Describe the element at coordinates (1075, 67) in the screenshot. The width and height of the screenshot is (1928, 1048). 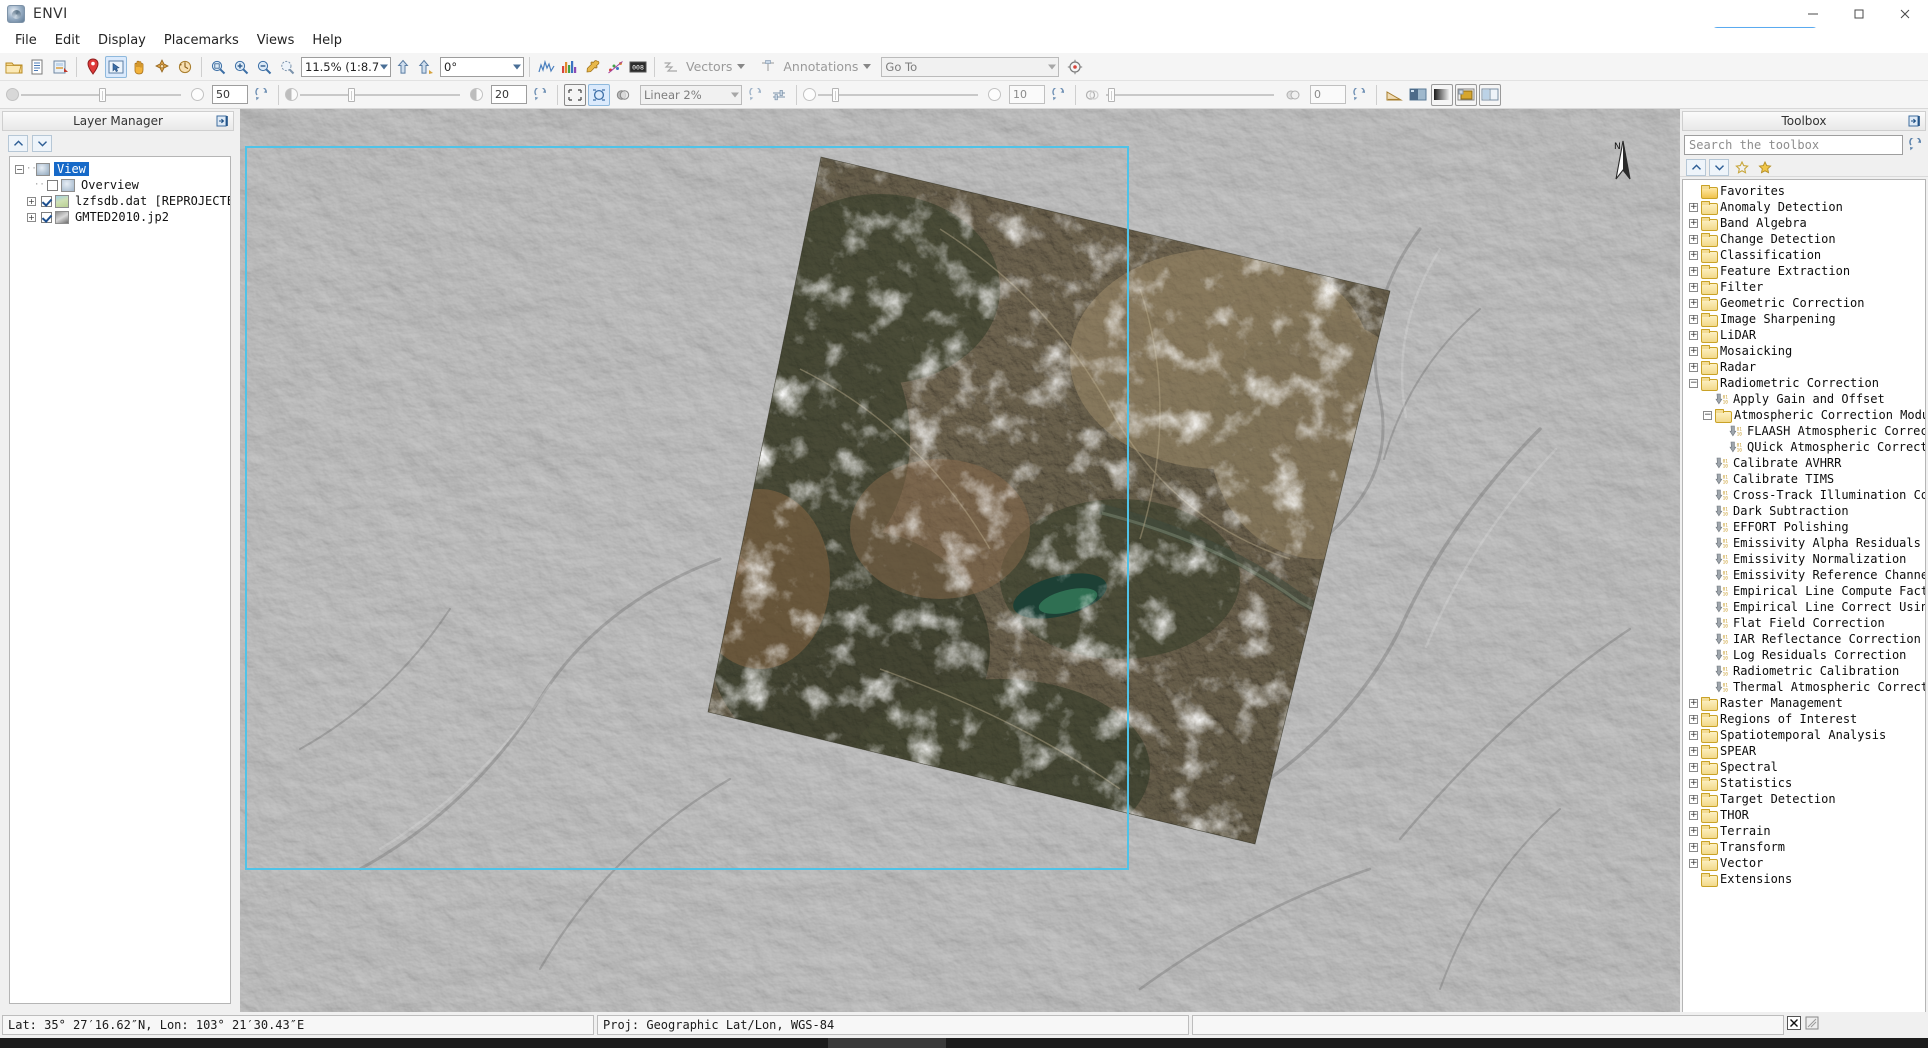
I see `goto-target-icon` at that location.